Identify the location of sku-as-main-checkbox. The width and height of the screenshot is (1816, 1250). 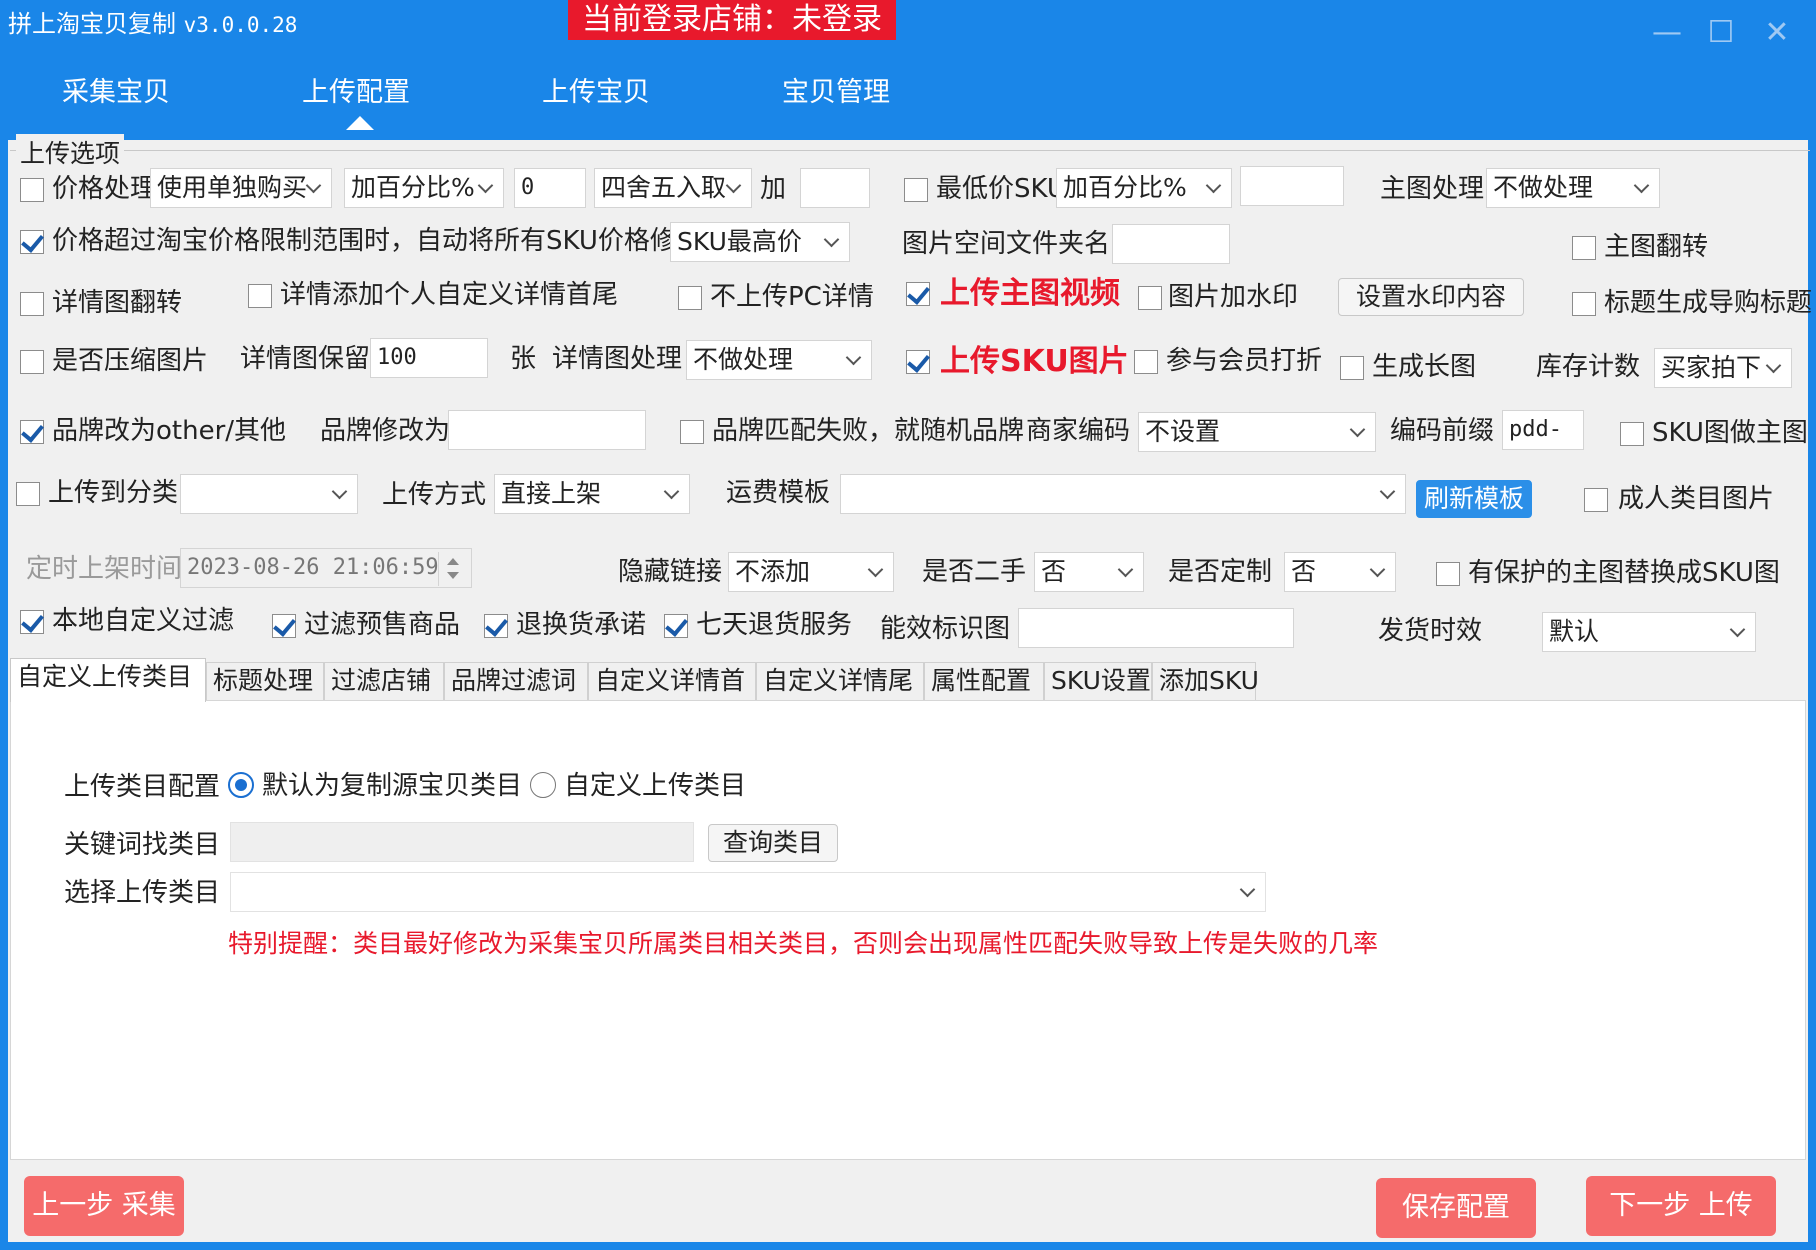
(1632, 434).